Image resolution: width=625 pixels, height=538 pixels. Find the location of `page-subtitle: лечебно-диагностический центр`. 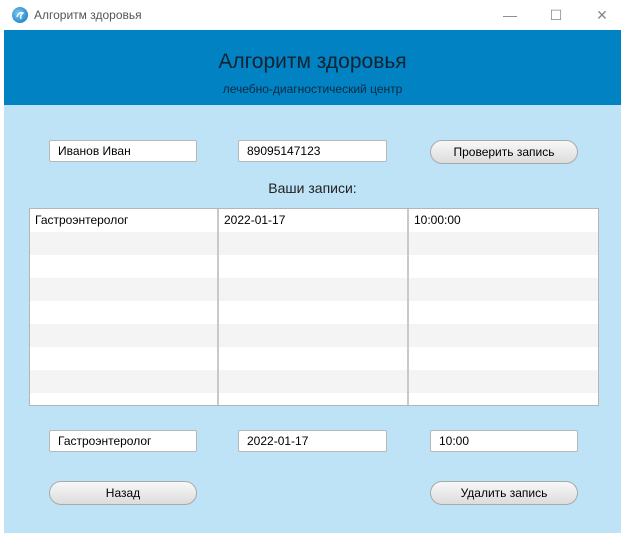

page-subtitle: лечебно-диагностический центр is located at coordinates (312, 89).